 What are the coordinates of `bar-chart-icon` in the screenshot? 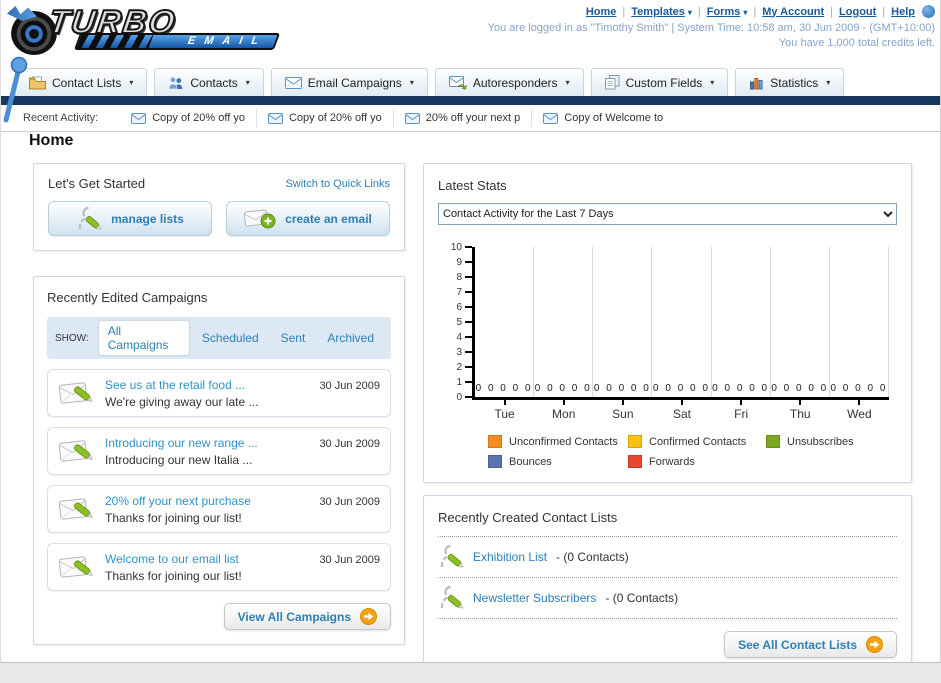 It's located at (756, 83).